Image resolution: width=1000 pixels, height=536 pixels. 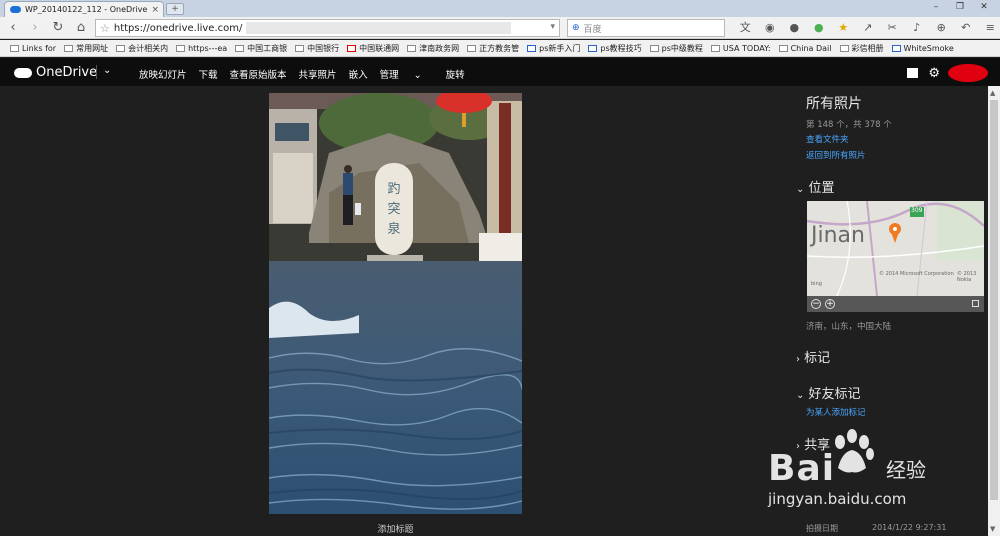 I want to click on date-taken-value: 2014/1/22 9:27:31, so click(x=909, y=527).